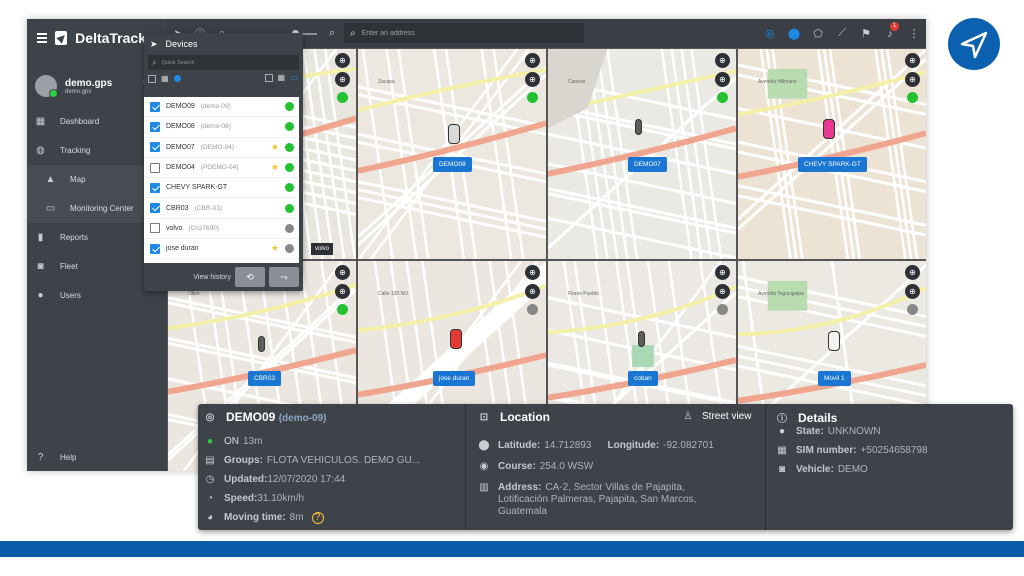  Describe the element at coordinates (782, 450) in the screenshot. I see `sim-card-icon: ▦` at that location.